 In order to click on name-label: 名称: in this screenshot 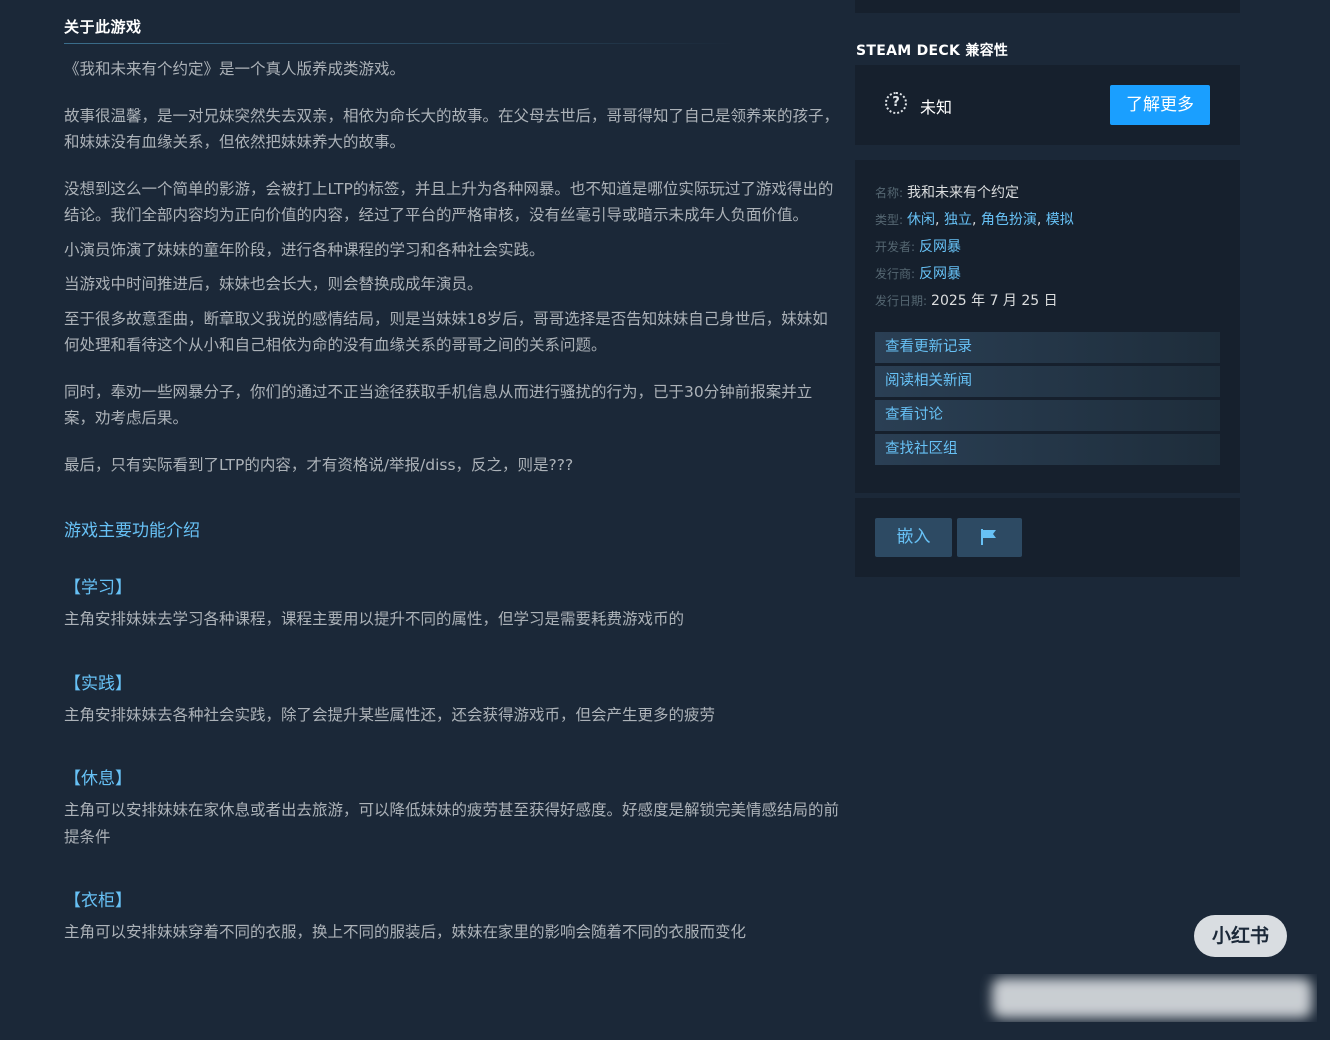, I will do `click(889, 193)`.